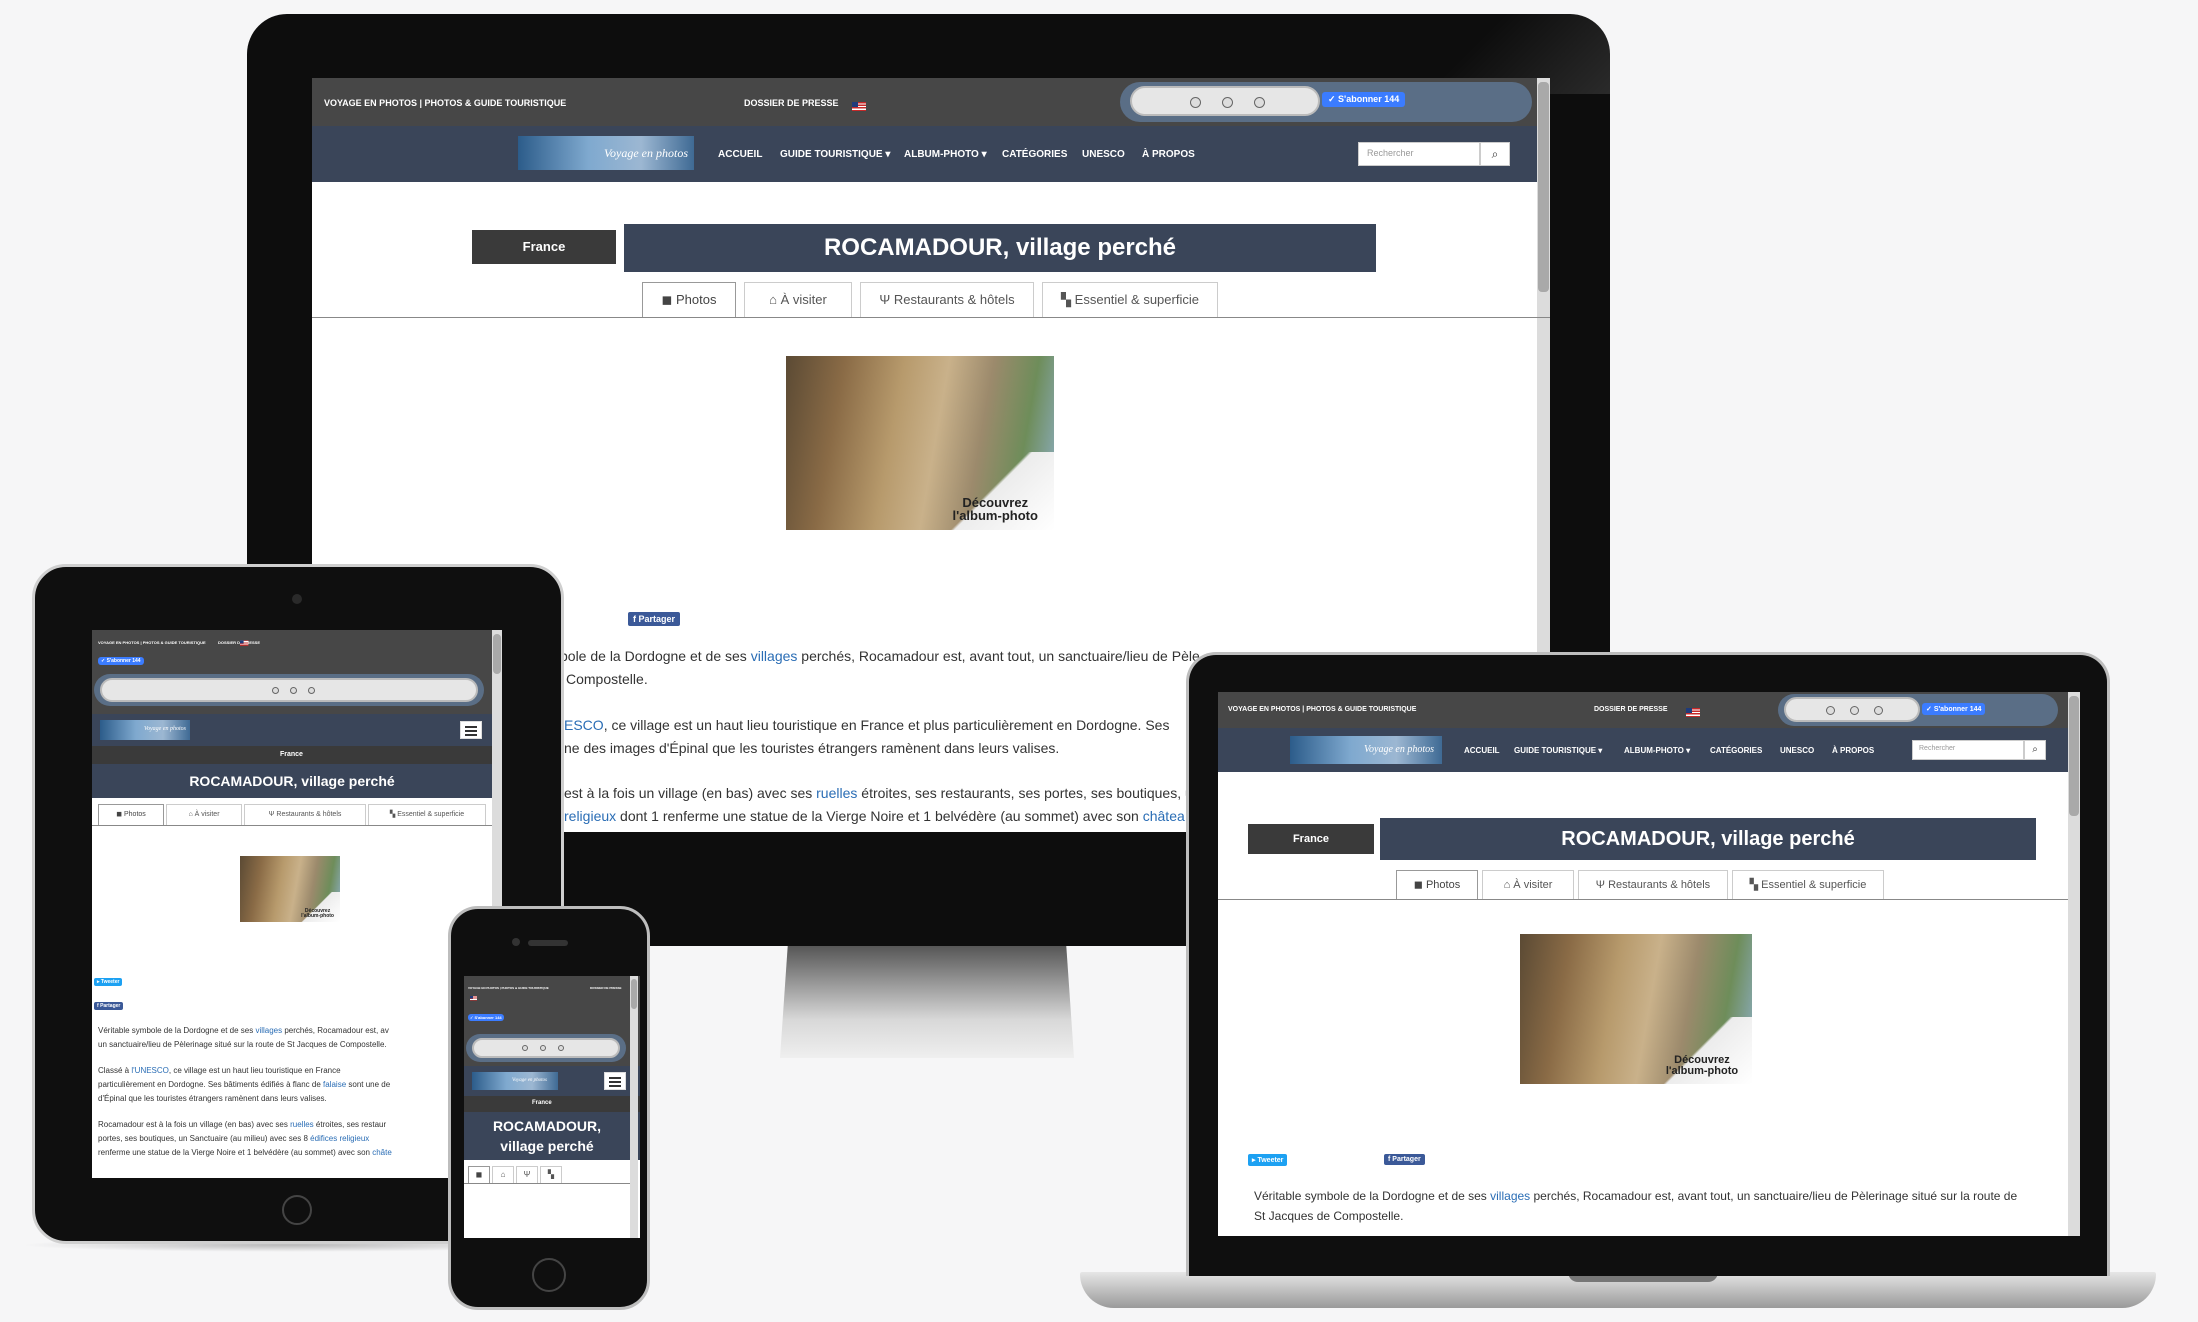 This screenshot has width=2198, height=1322. What do you see at coordinates (334, 1084) in the screenshot?
I see `falaise-link: falaise` at bounding box center [334, 1084].